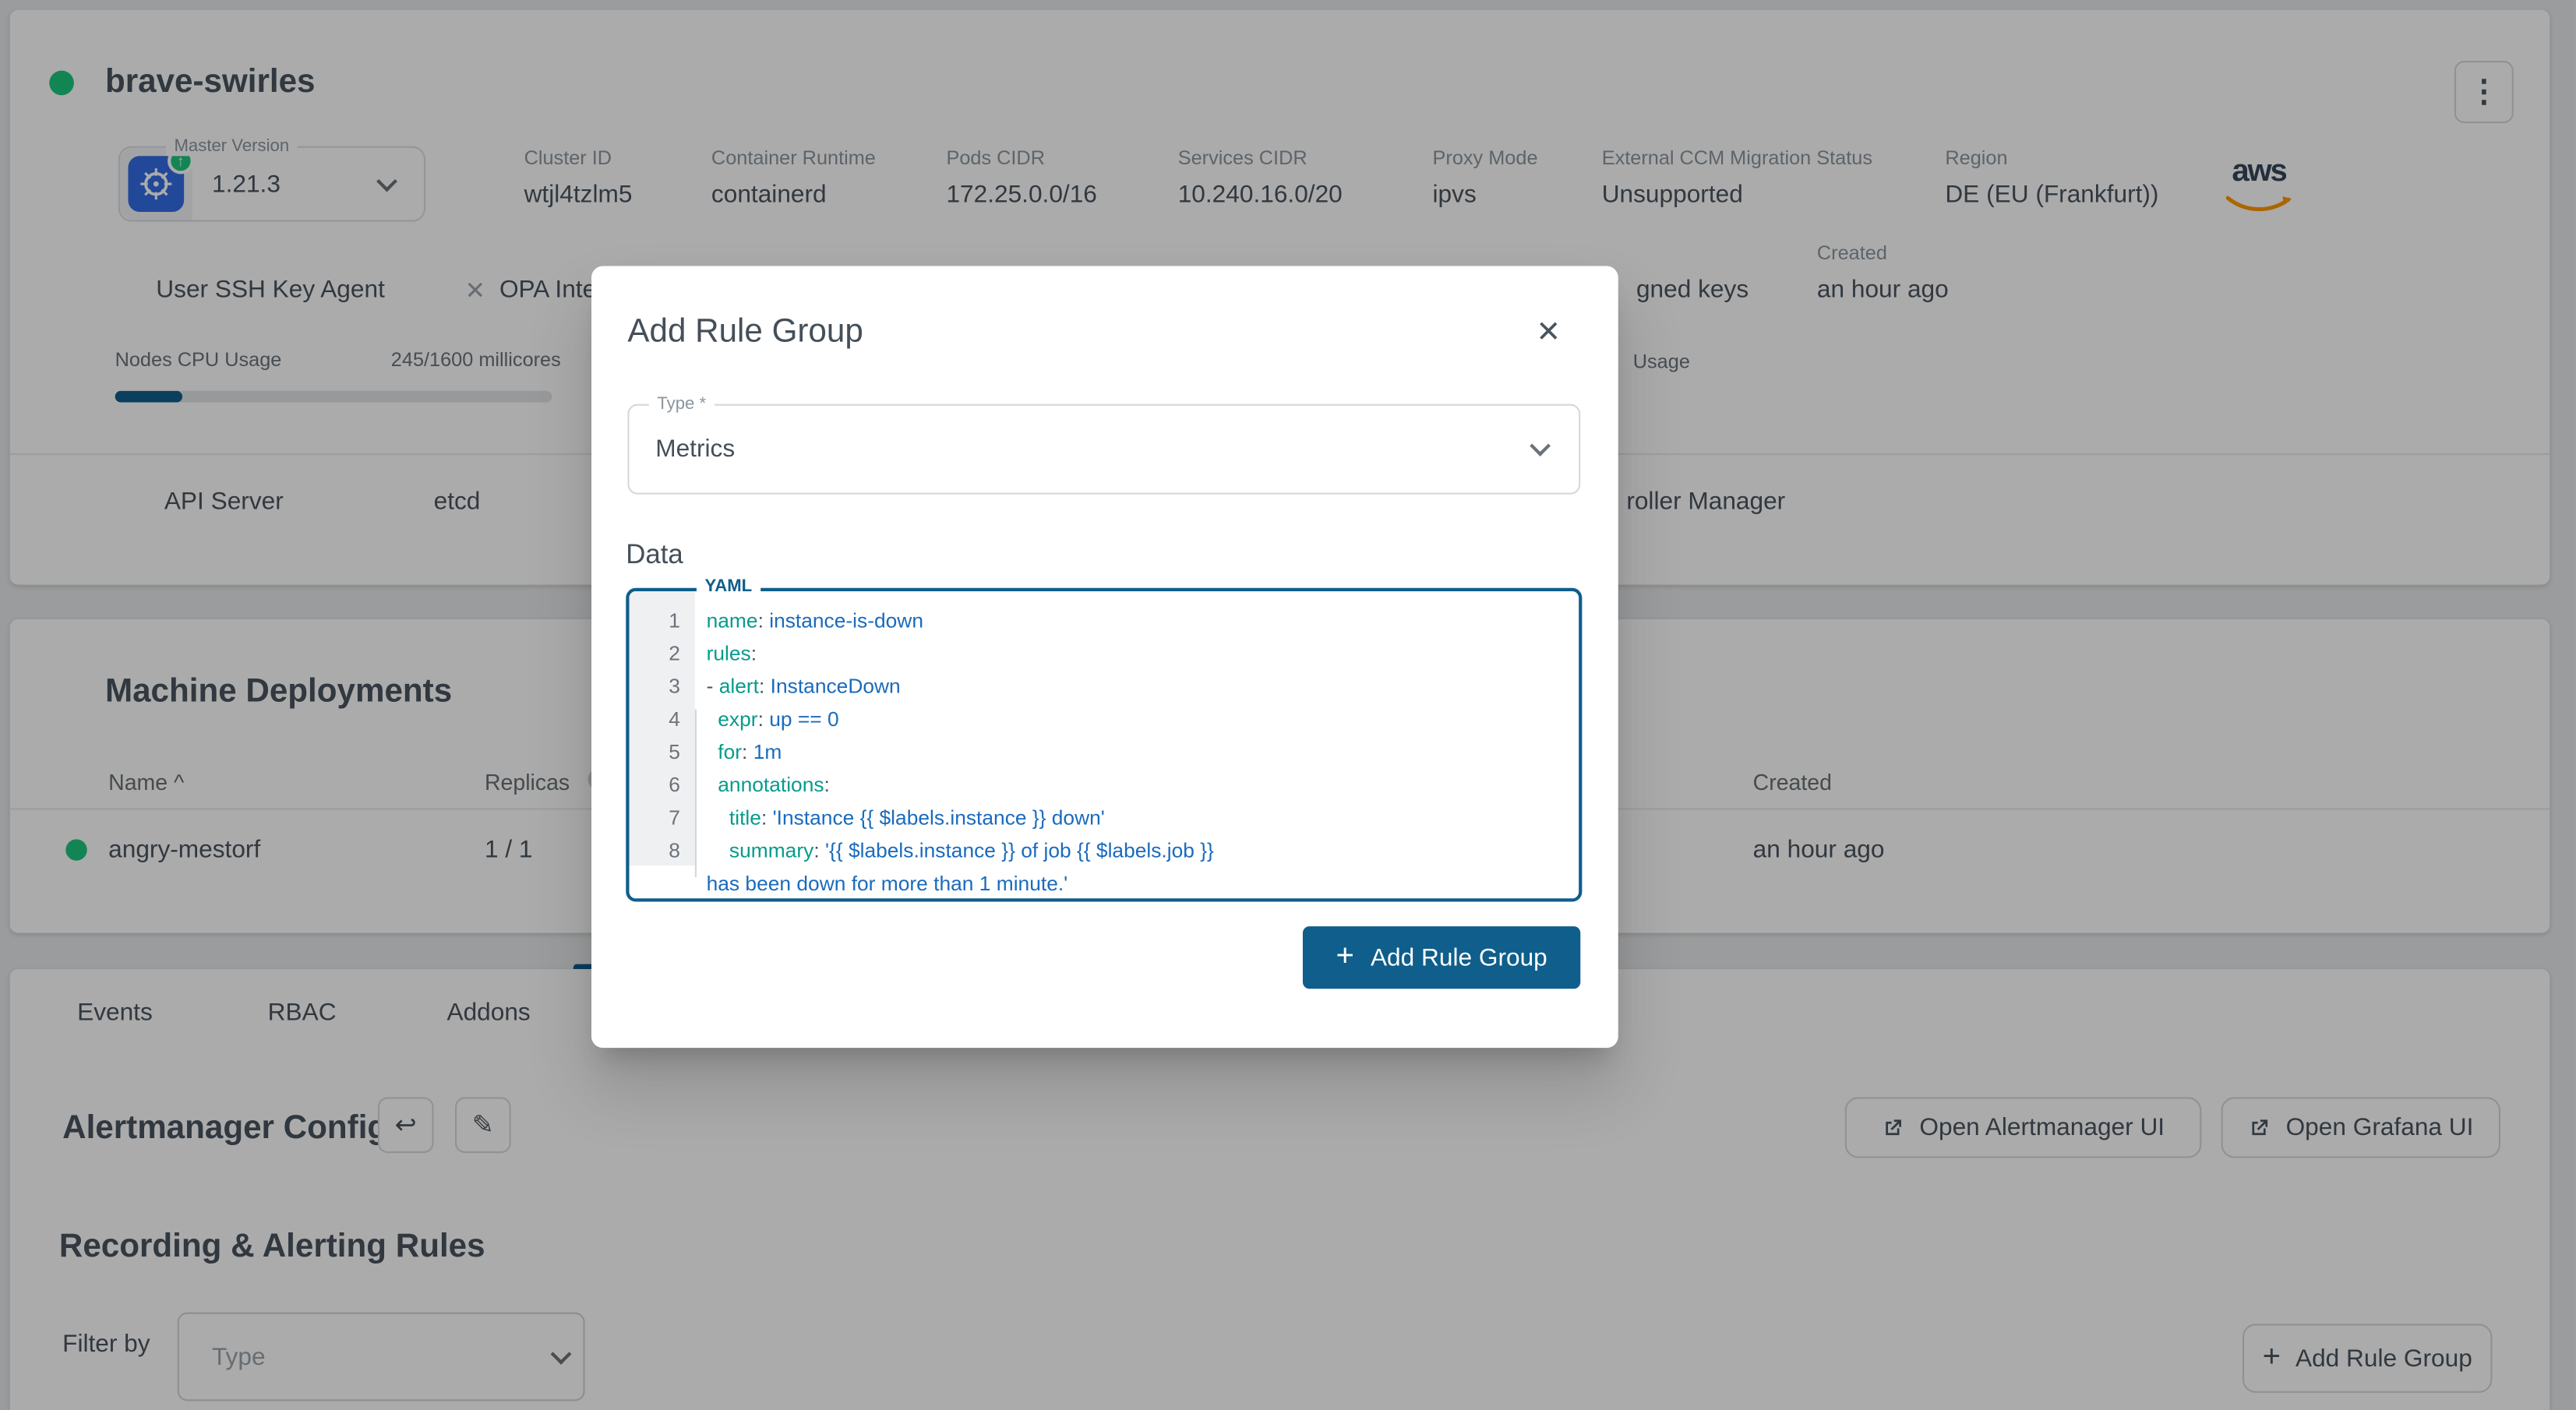  Describe the element at coordinates (1104, 719) in the screenshot. I see `code-line: 4 expr: up == 0` at that location.